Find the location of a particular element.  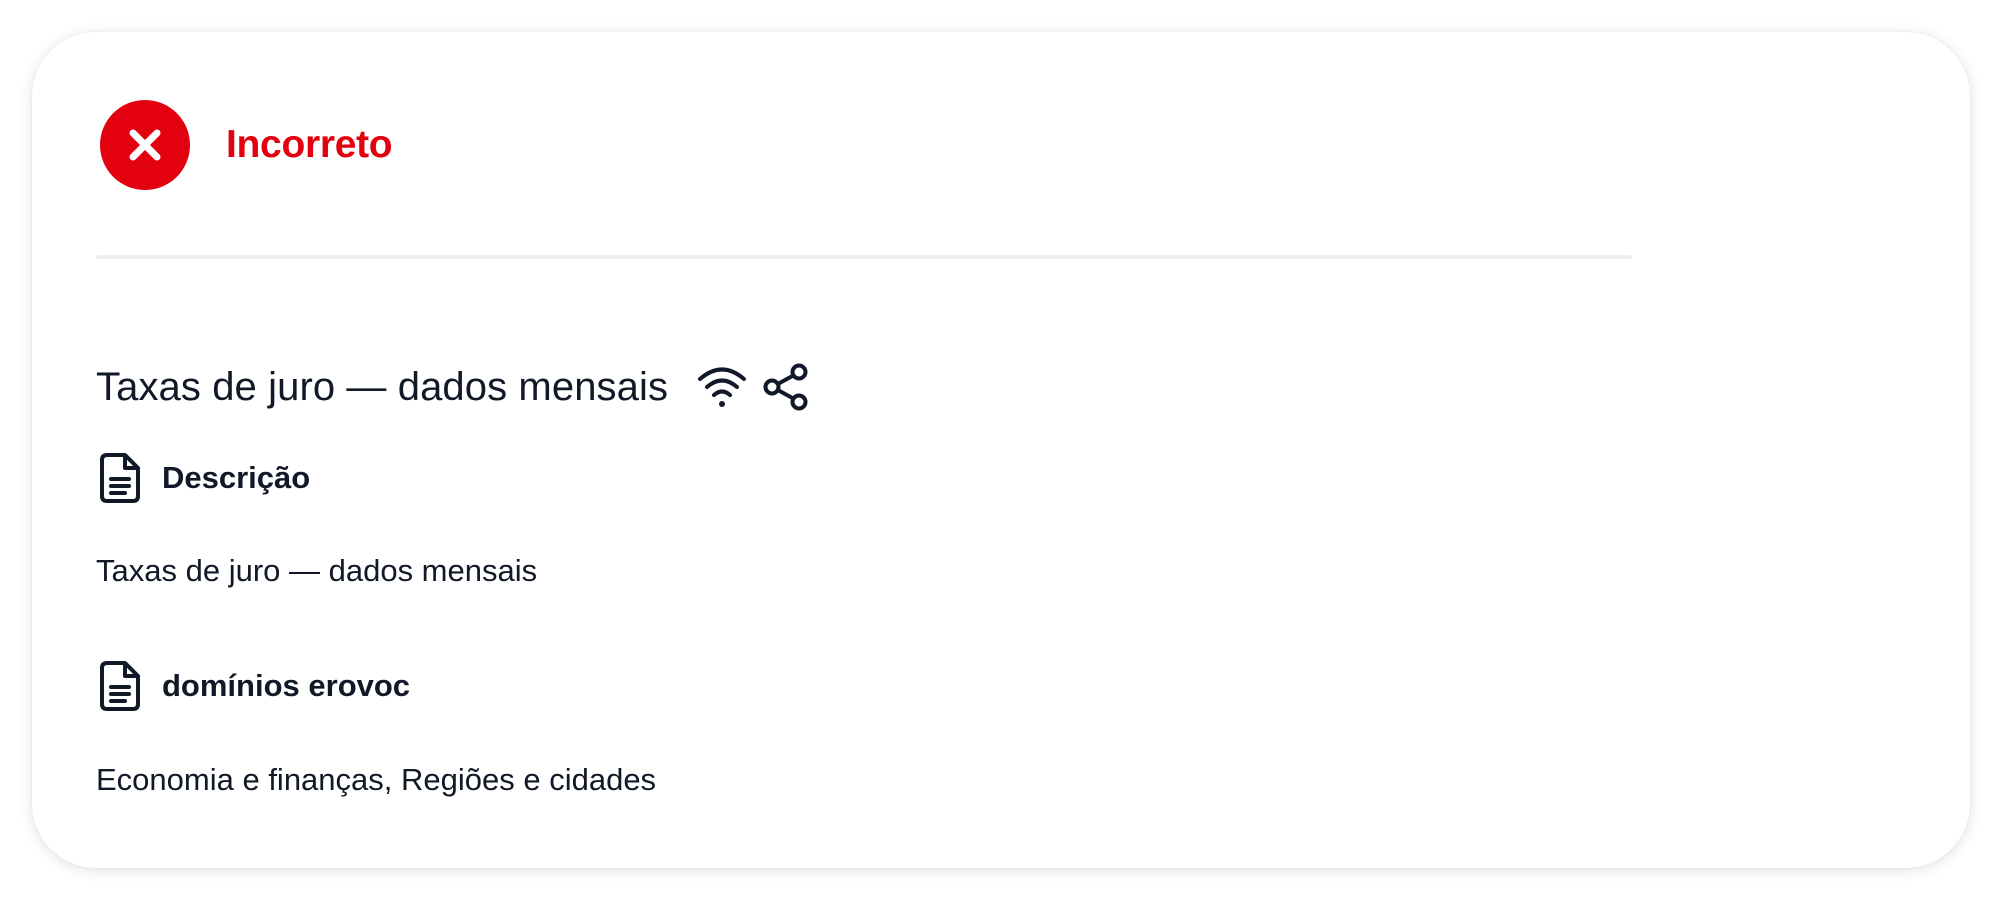

rss-icon is located at coordinates (722, 387).